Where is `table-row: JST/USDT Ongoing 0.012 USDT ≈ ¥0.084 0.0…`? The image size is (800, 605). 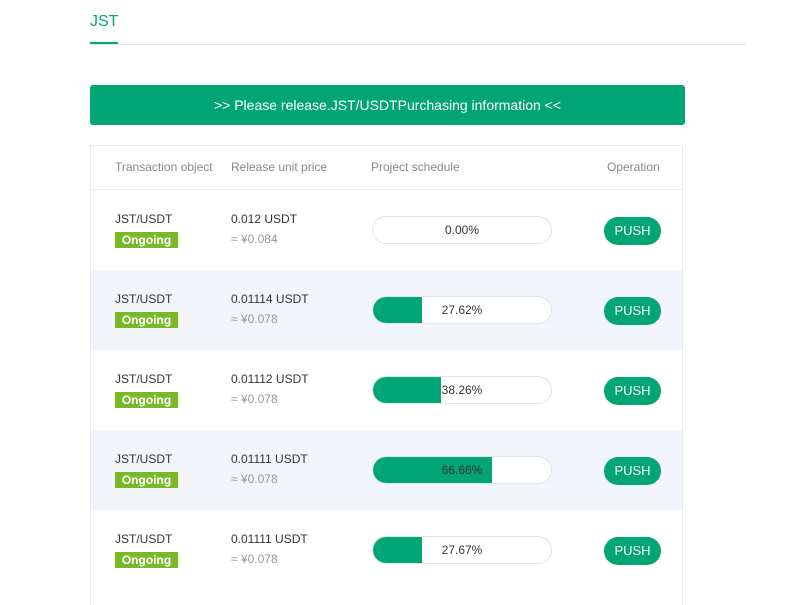 table-row: JST/USDT Ongoing 0.012 USDT ≈ ¥0.084 0.0… is located at coordinates (386, 230).